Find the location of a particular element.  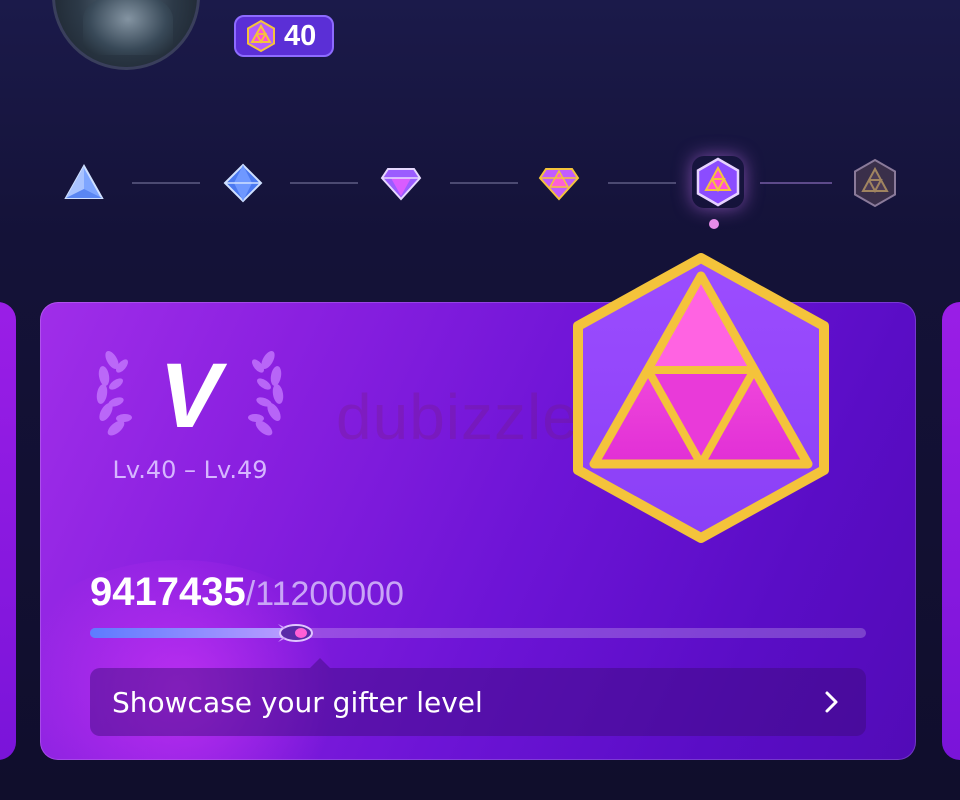

tier-node-6-locked is located at coordinates (875, 183).